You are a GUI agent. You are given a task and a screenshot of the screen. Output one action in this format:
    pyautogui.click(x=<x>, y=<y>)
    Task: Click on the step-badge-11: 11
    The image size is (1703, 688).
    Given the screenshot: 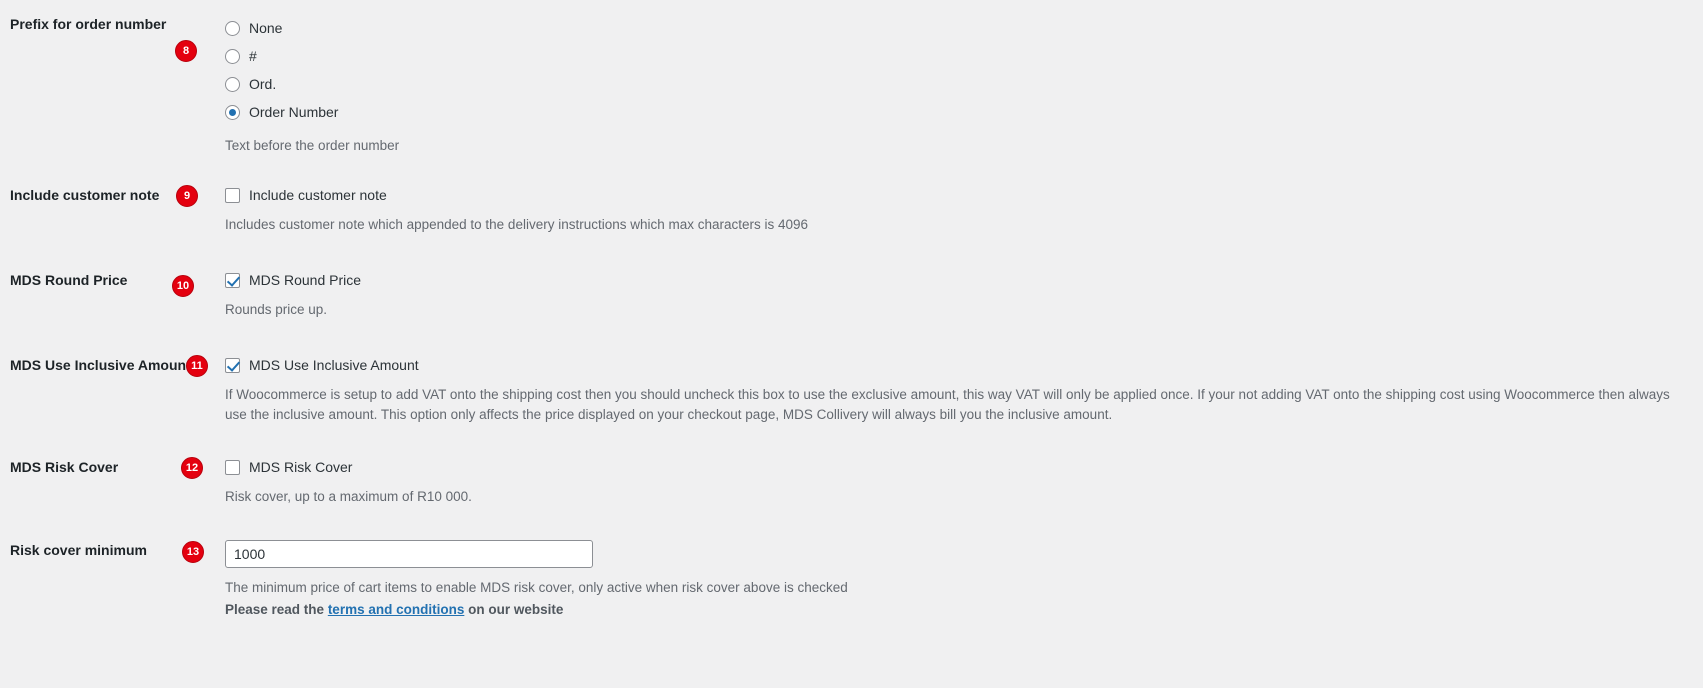 What is the action you would take?
    pyautogui.click(x=197, y=366)
    